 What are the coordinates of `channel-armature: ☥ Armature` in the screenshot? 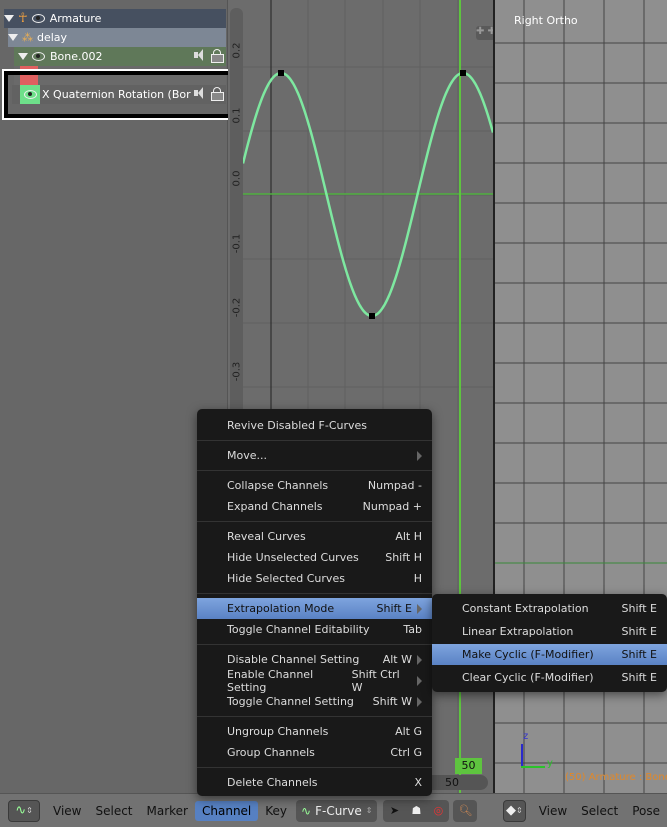 It's located at (115, 18).